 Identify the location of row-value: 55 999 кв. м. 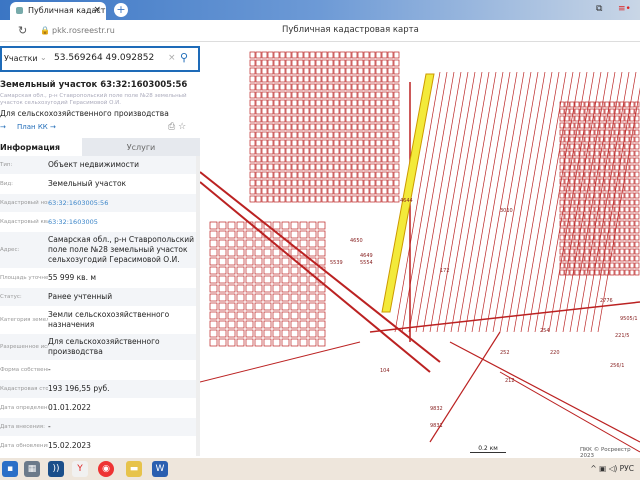
(72, 277).